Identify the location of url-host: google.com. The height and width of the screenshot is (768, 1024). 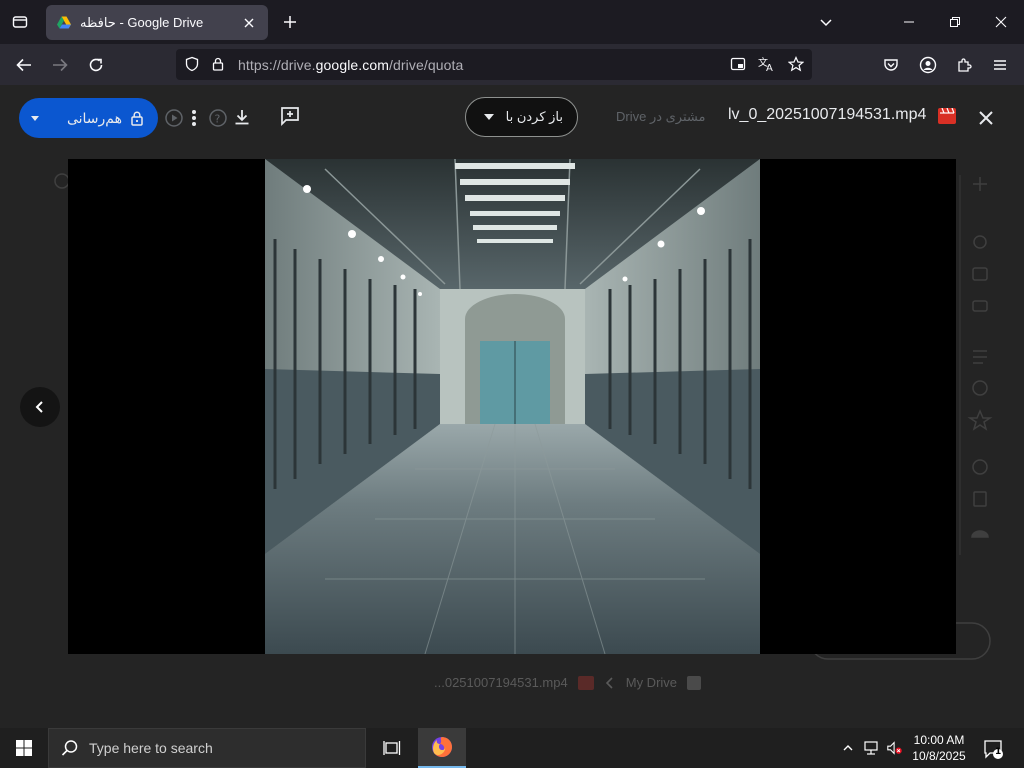
(352, 65).